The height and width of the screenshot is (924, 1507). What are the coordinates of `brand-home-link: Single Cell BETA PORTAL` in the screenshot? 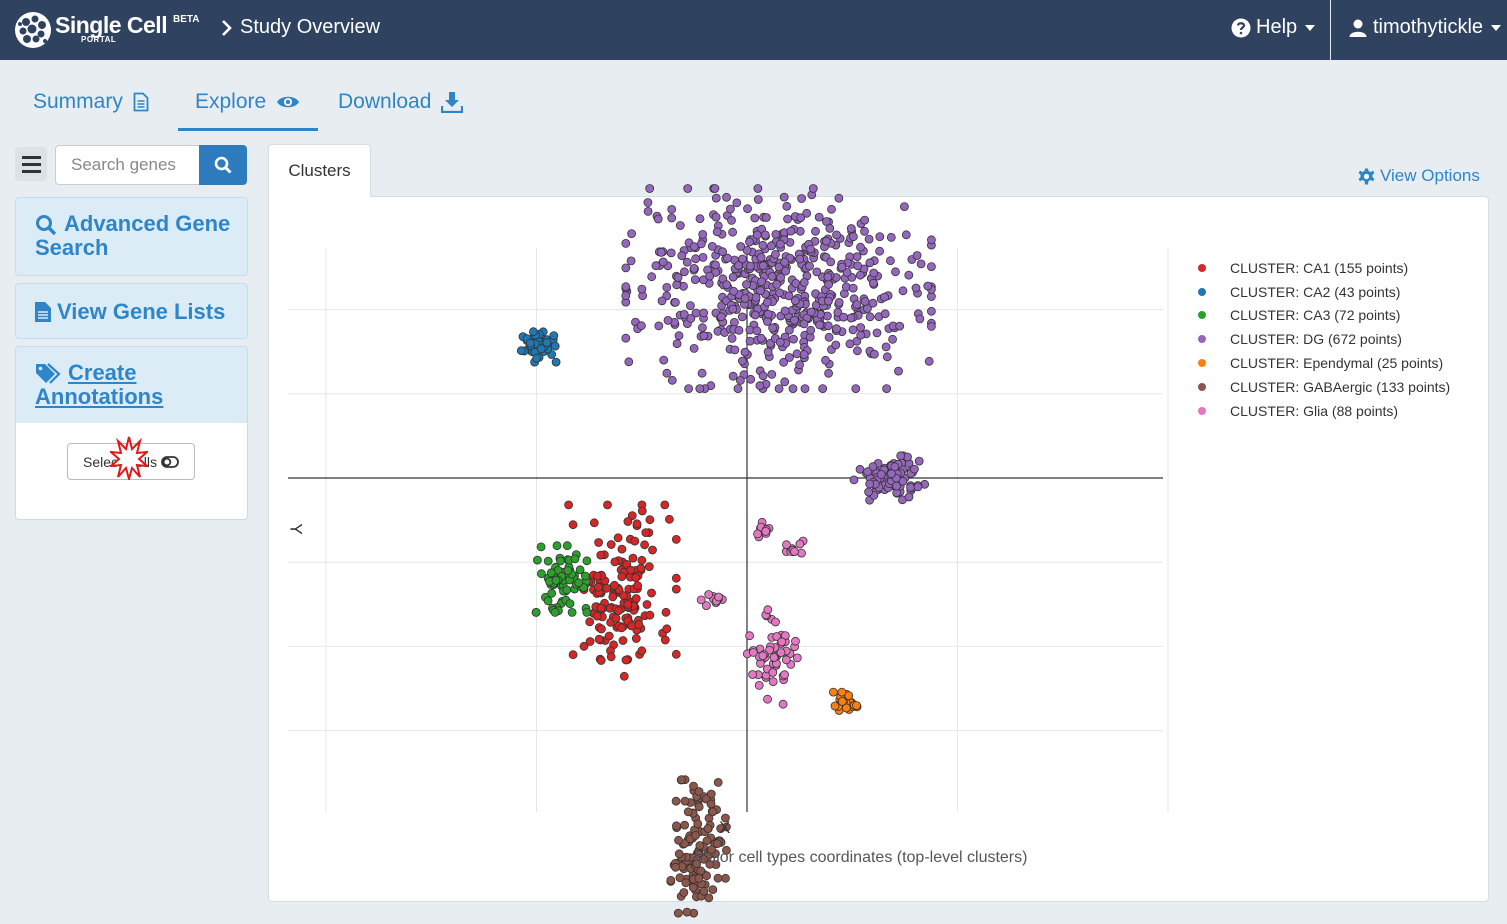 It's located at (109, 30).